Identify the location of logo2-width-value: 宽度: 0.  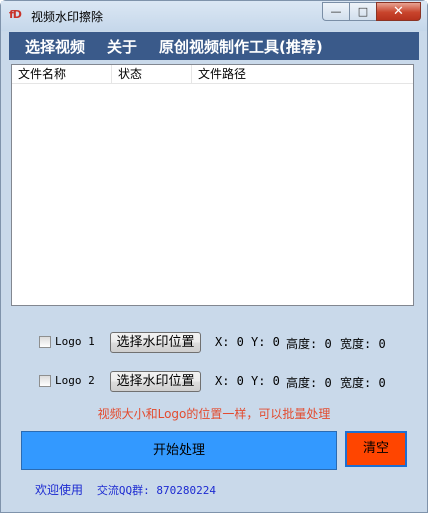
(363, 383).